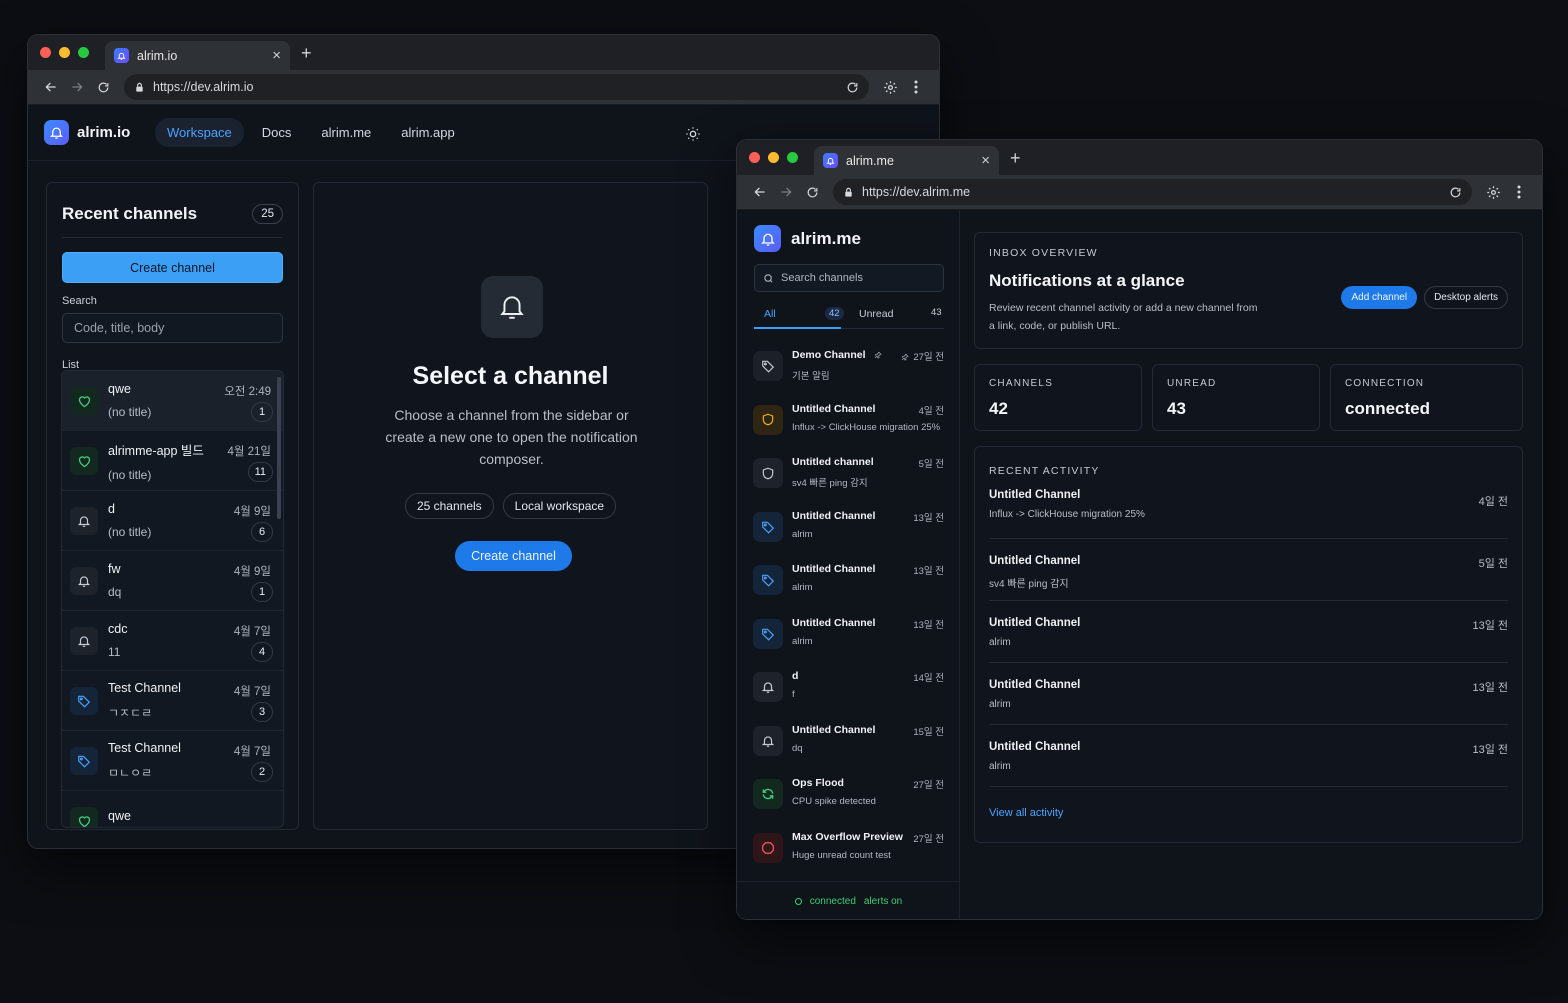 The width and height of the screenshot is (1568, 1003). I want to click on inbox-list-item: Ops Flood CPU spike detected 27일 전, so click(849, 796).